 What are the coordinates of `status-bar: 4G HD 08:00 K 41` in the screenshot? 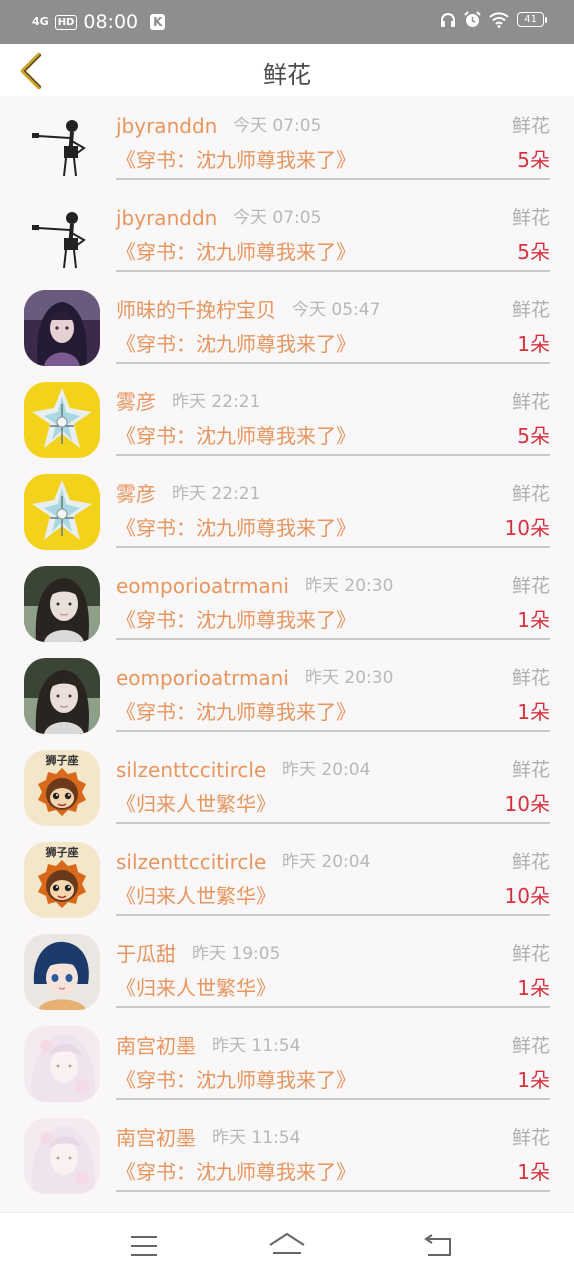 It's located at (287, 22).